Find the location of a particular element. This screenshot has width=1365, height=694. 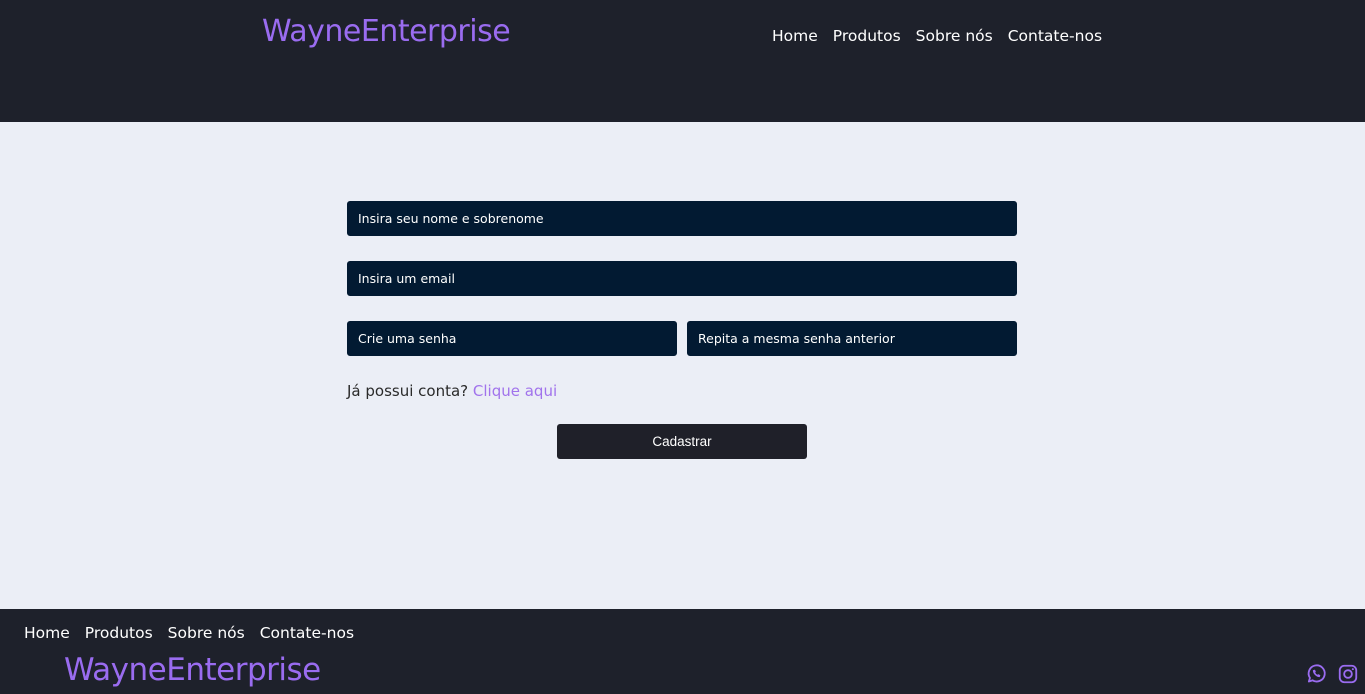

name-field is located at coordinates (682, 218).